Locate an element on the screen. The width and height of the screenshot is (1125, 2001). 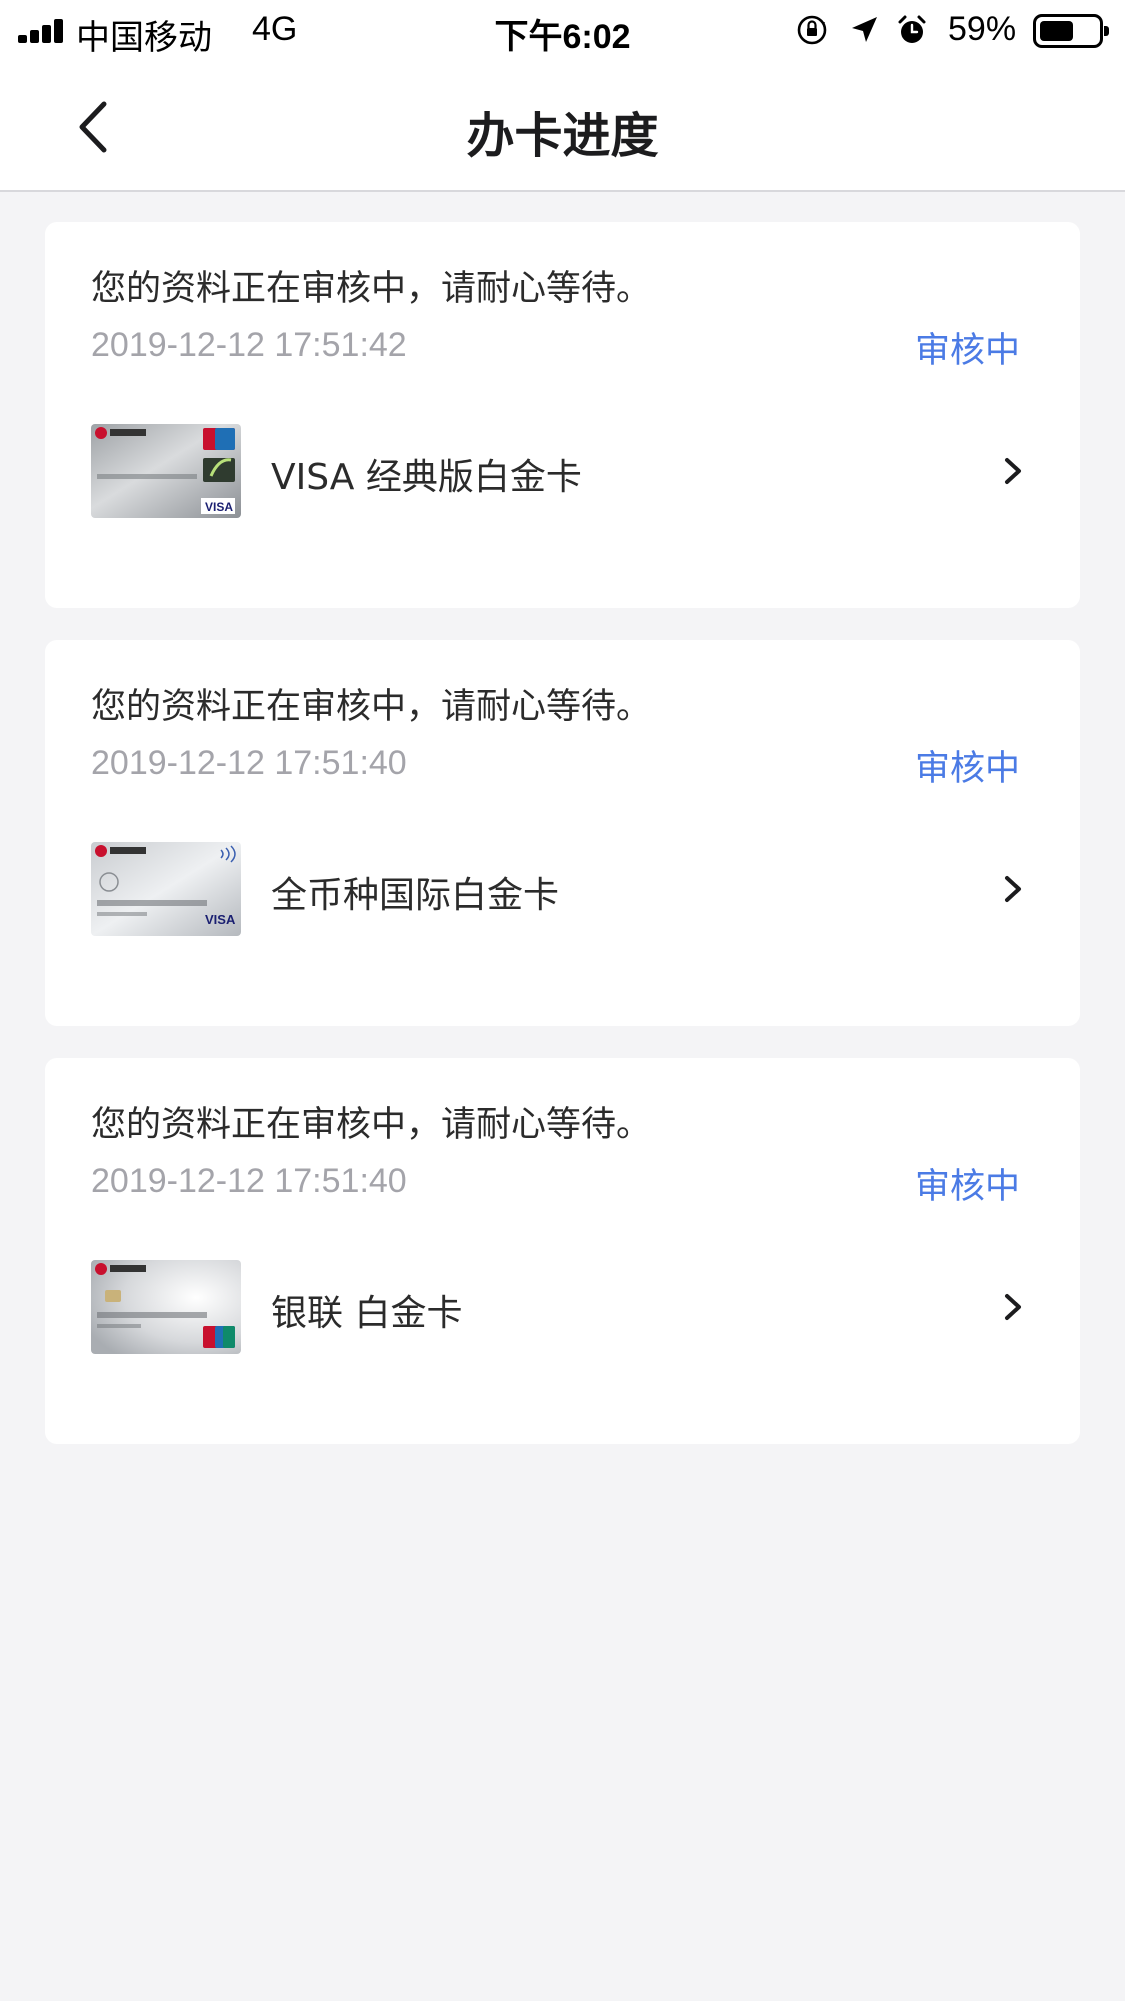
card-product-row: VISA VISA 经典版白金卡 is located at coordinates (562, 472).